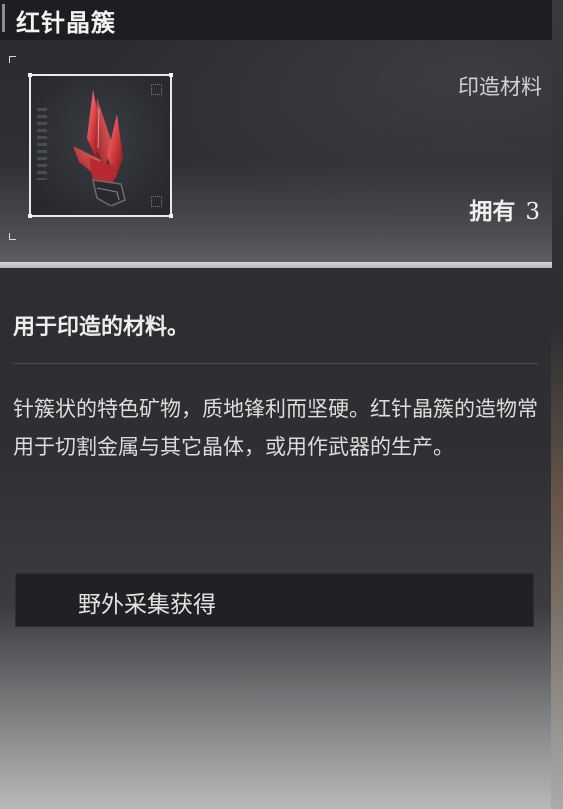  I want to click on item-summary: 用于印造的材料。, so click(101, 327).